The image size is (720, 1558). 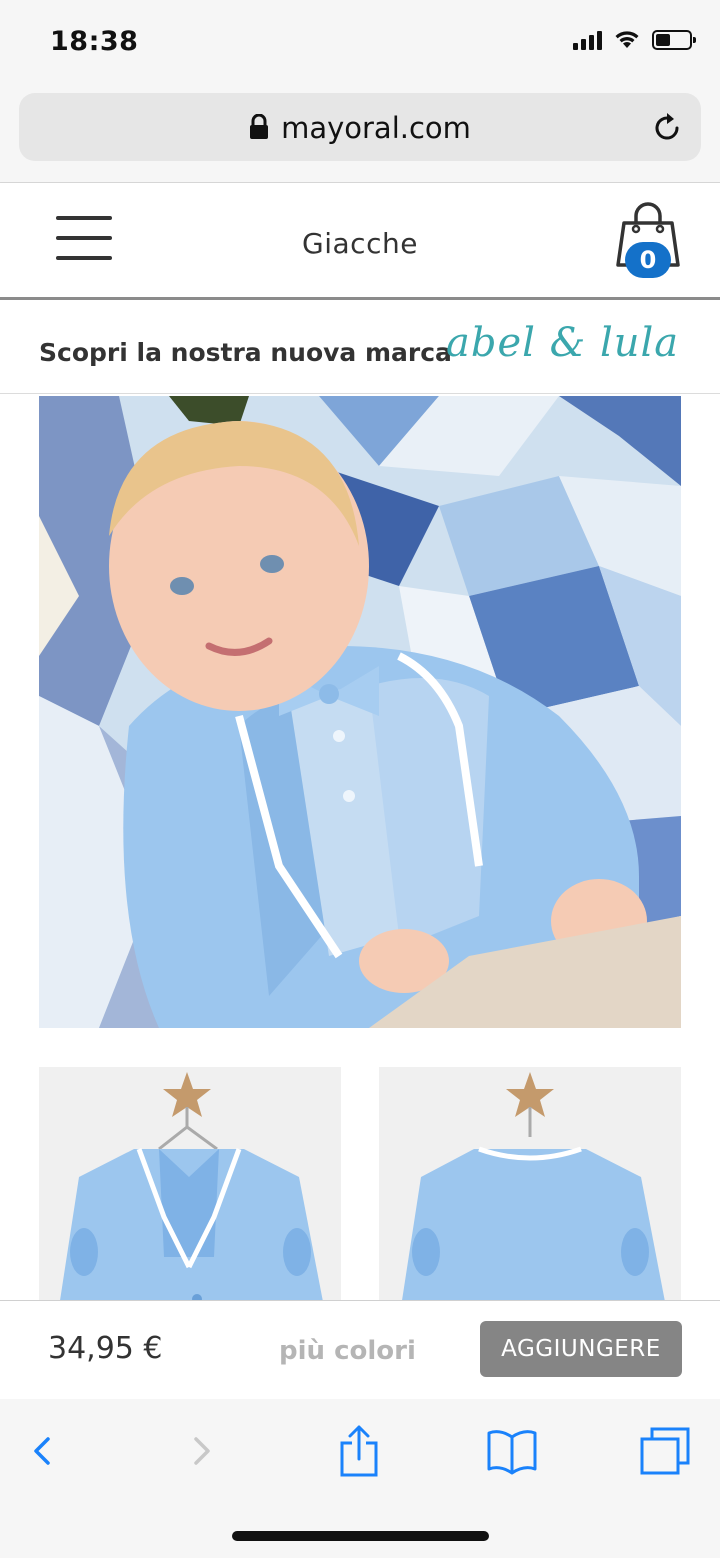 I want to click on reload-icon, so click(x=667, y=127).